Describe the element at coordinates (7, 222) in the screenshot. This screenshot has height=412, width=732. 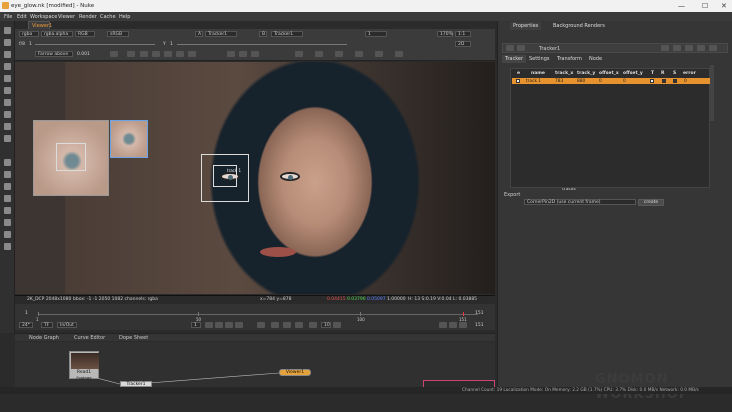
I see `furnace-tool-icon` at that location.